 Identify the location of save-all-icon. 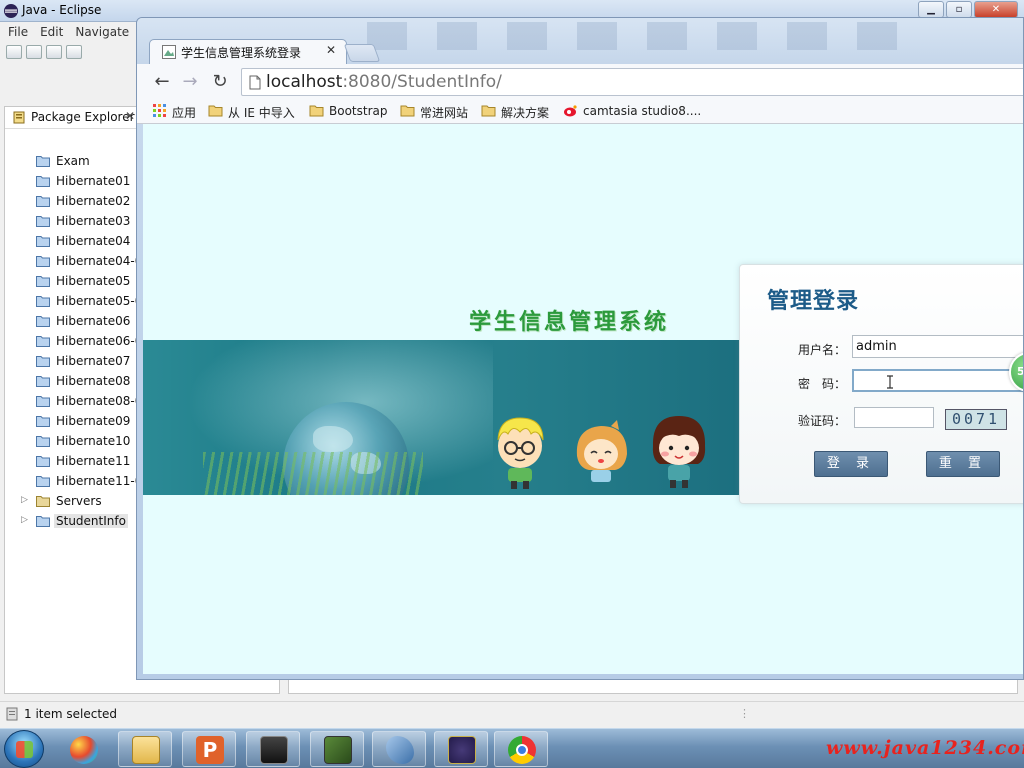
(54, 52).